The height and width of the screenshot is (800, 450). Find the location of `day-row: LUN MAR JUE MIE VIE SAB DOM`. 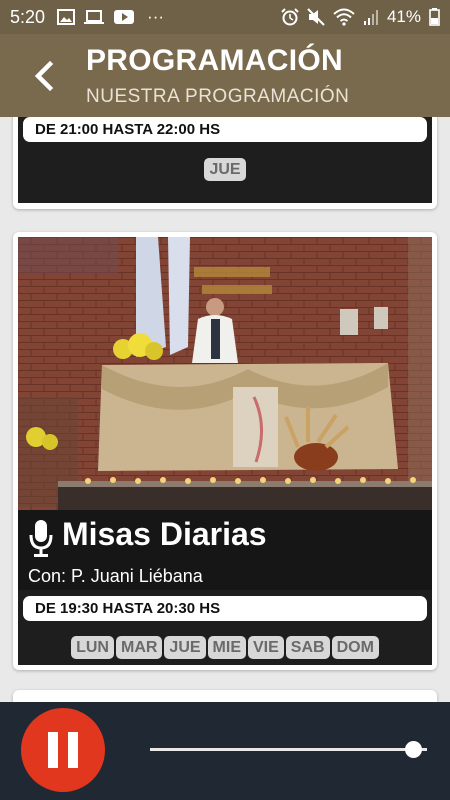

day-row: LUN MAR JUE MIE VIE SAB DOM is located at coordinates (225, 647).